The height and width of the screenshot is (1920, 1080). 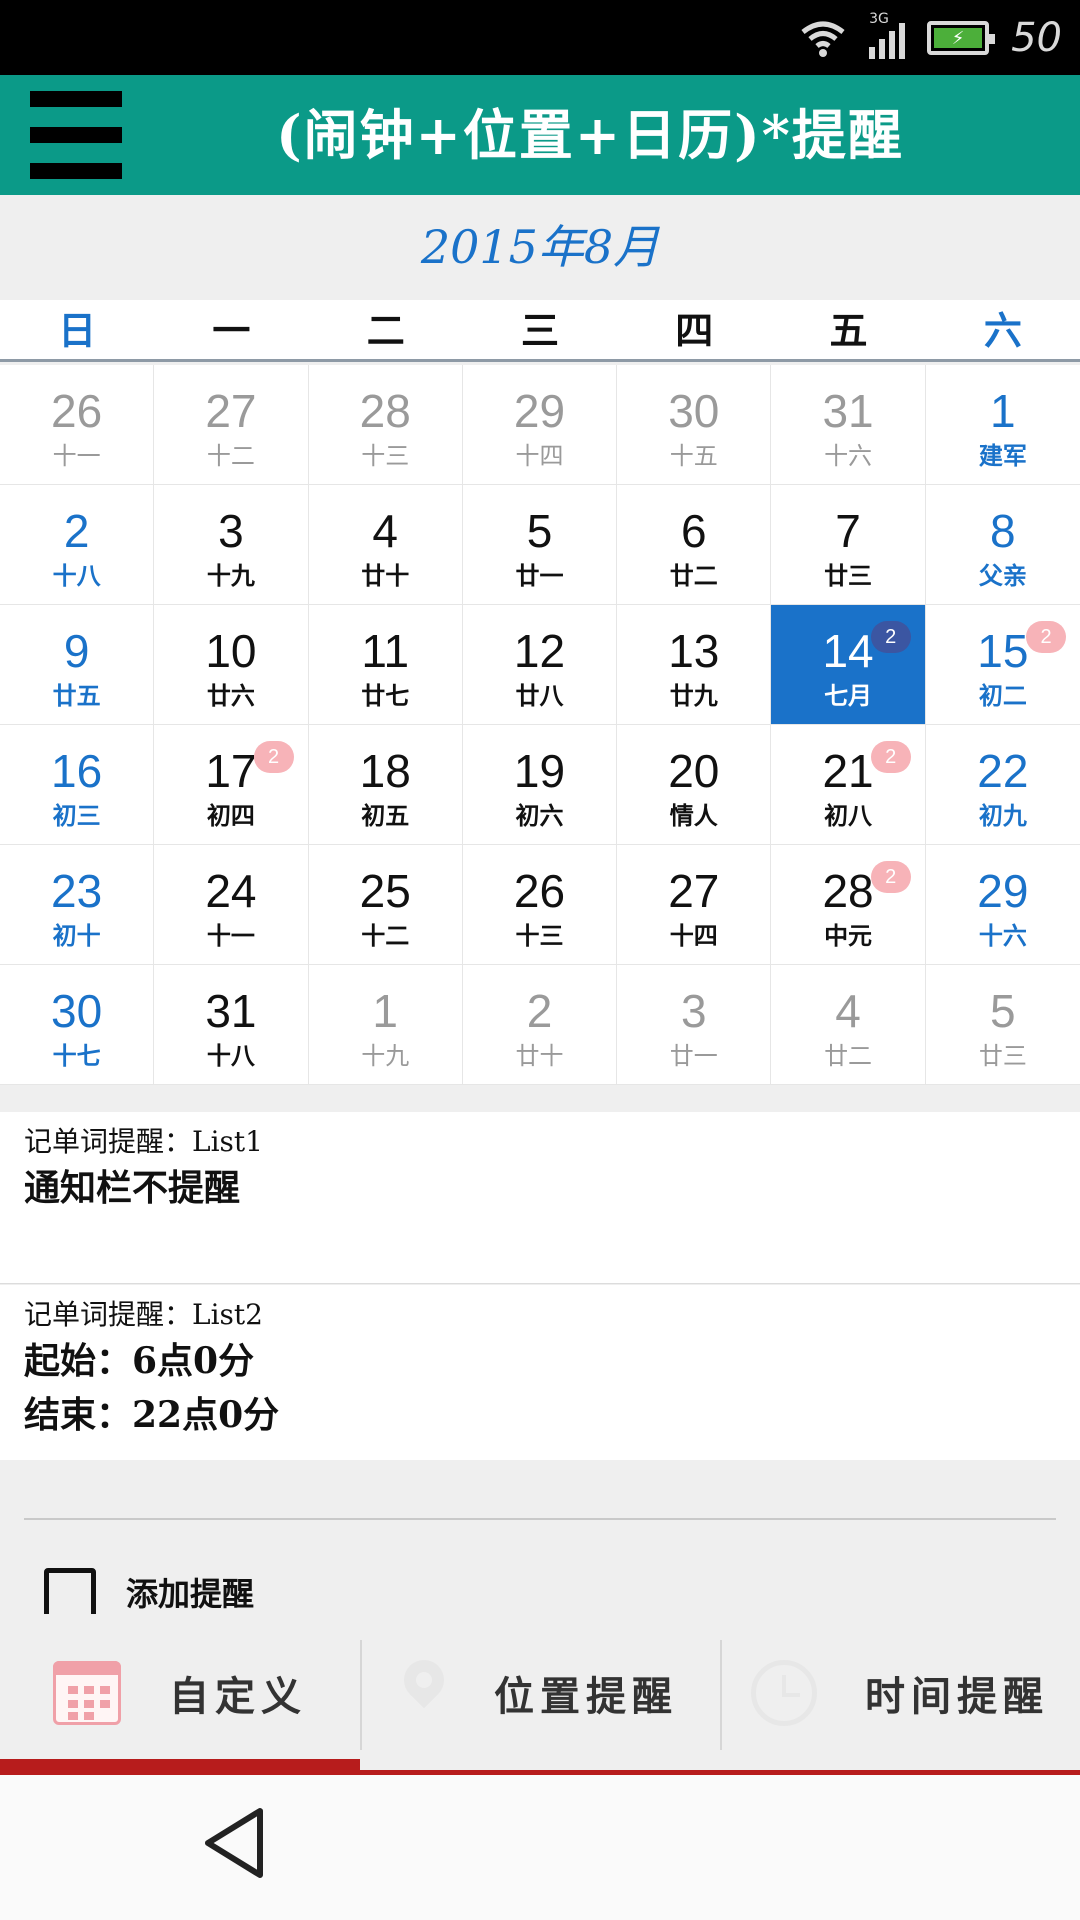 What do you see at coordinates (540, 1847) in the screenshot?
I see `navigation-bar` at bounding box center [540, 1847].